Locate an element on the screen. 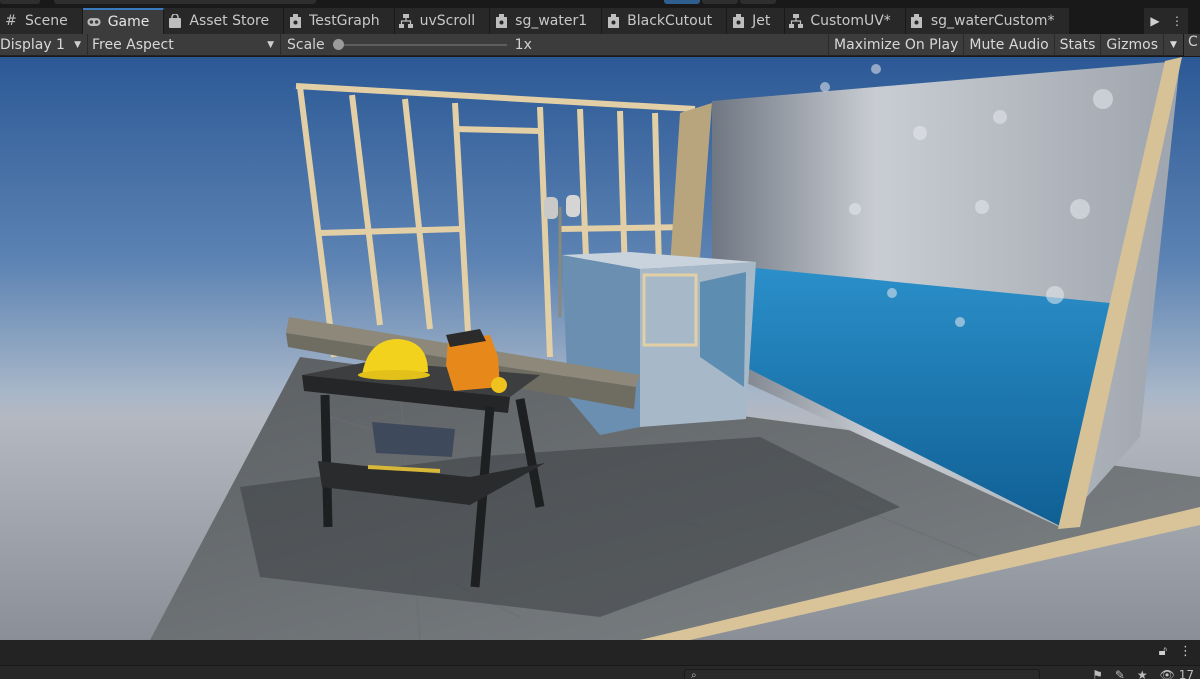 This screenshot has width=1200, height=679. bottom-bar-icons: ⚑ ✎ ★ 👁︎ 17 is located at coordinates (1143, 673).